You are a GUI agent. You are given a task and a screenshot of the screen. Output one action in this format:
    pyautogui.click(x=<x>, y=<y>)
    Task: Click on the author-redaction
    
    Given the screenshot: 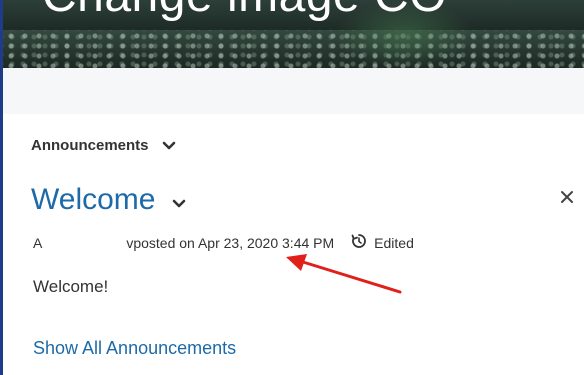 What is the action you would take?
    pyautogui.click(x=84, y=243)
    